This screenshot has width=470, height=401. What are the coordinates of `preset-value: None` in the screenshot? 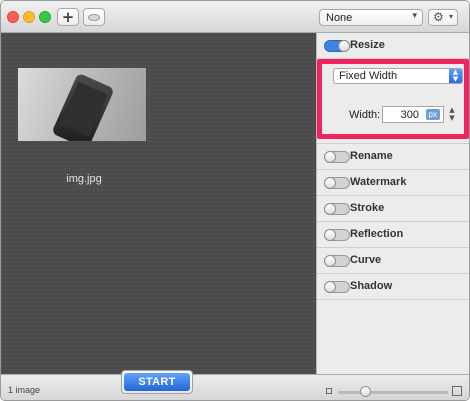 It's located at (339, 18).